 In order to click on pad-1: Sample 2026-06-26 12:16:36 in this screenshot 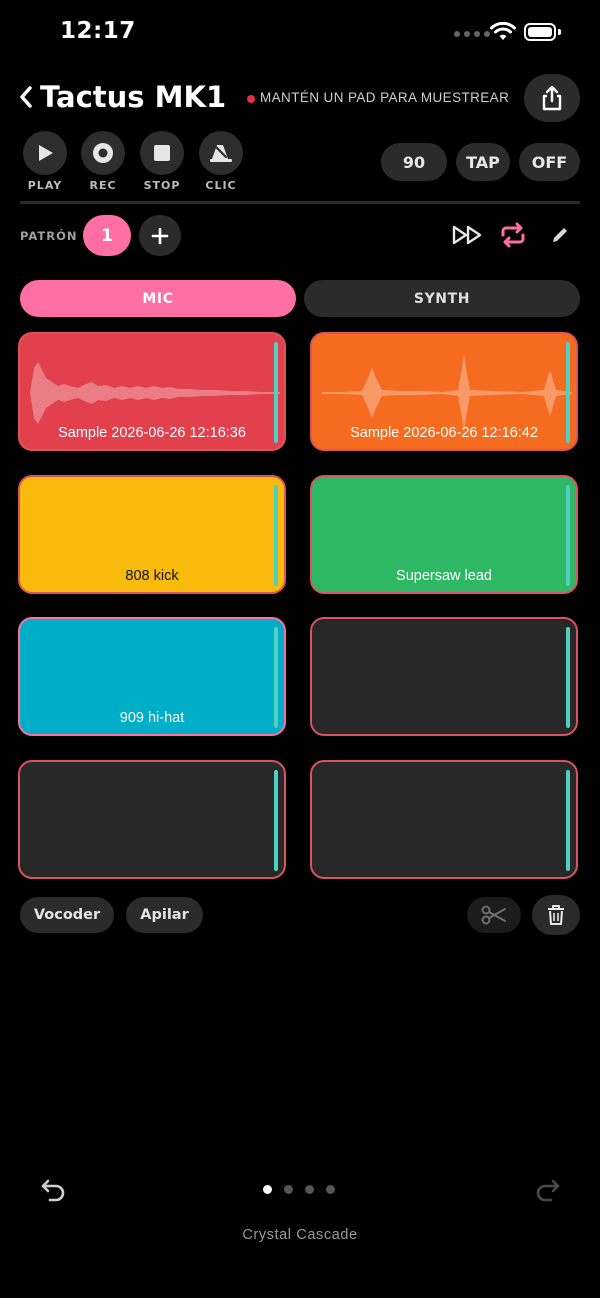, I will do `click(152, 391)`.